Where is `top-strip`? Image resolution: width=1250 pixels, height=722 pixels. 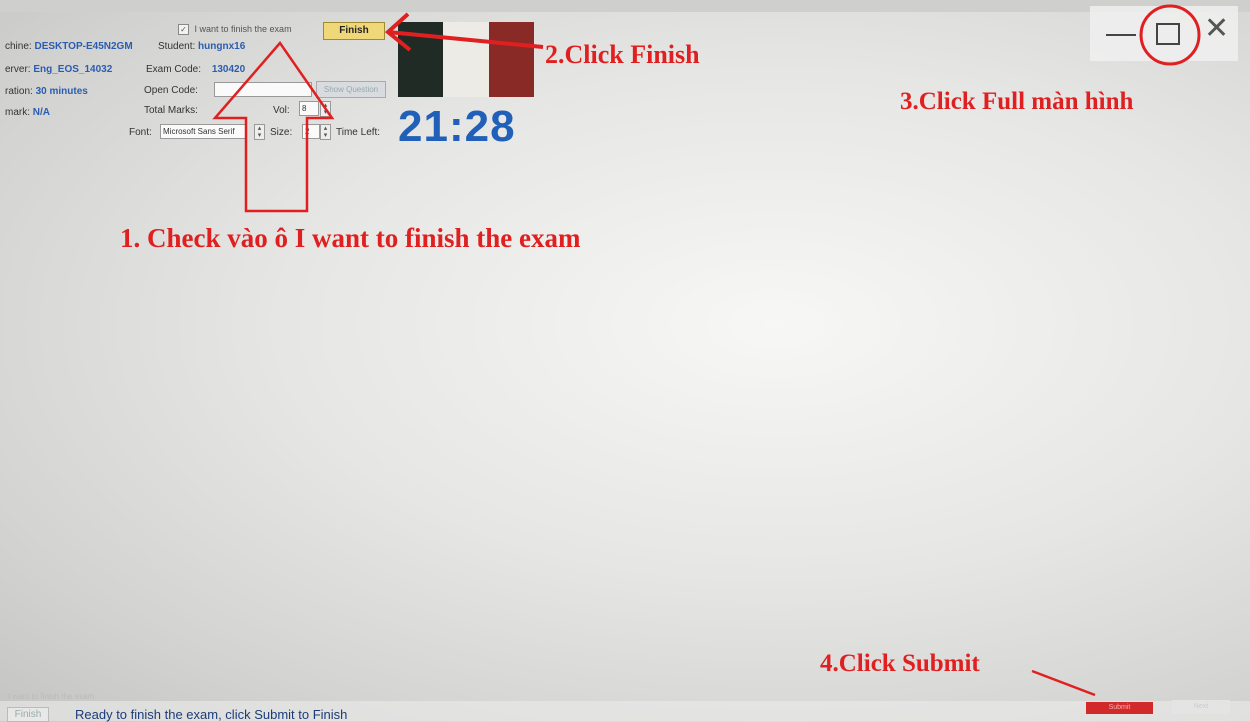 top-strip is located at coordinates (625, 6).